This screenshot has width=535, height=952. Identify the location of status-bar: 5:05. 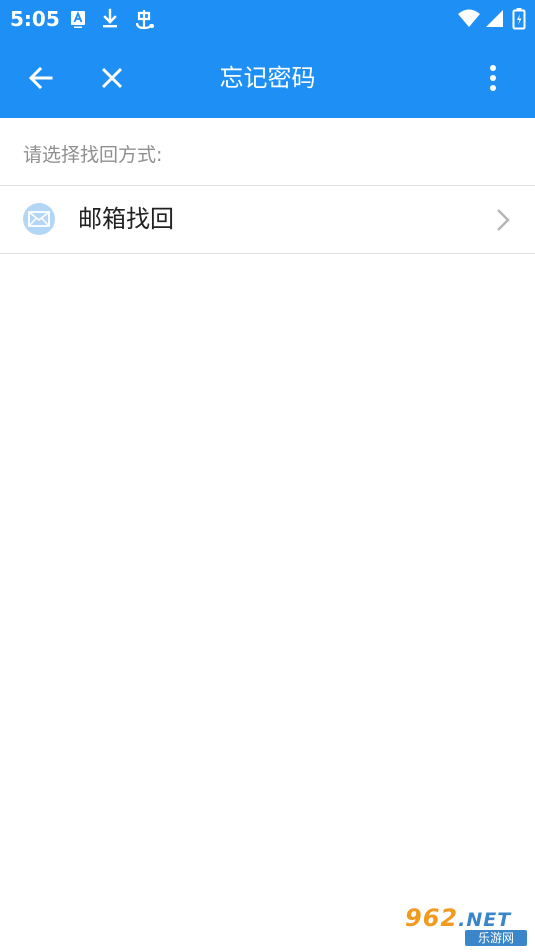
(267, 19).